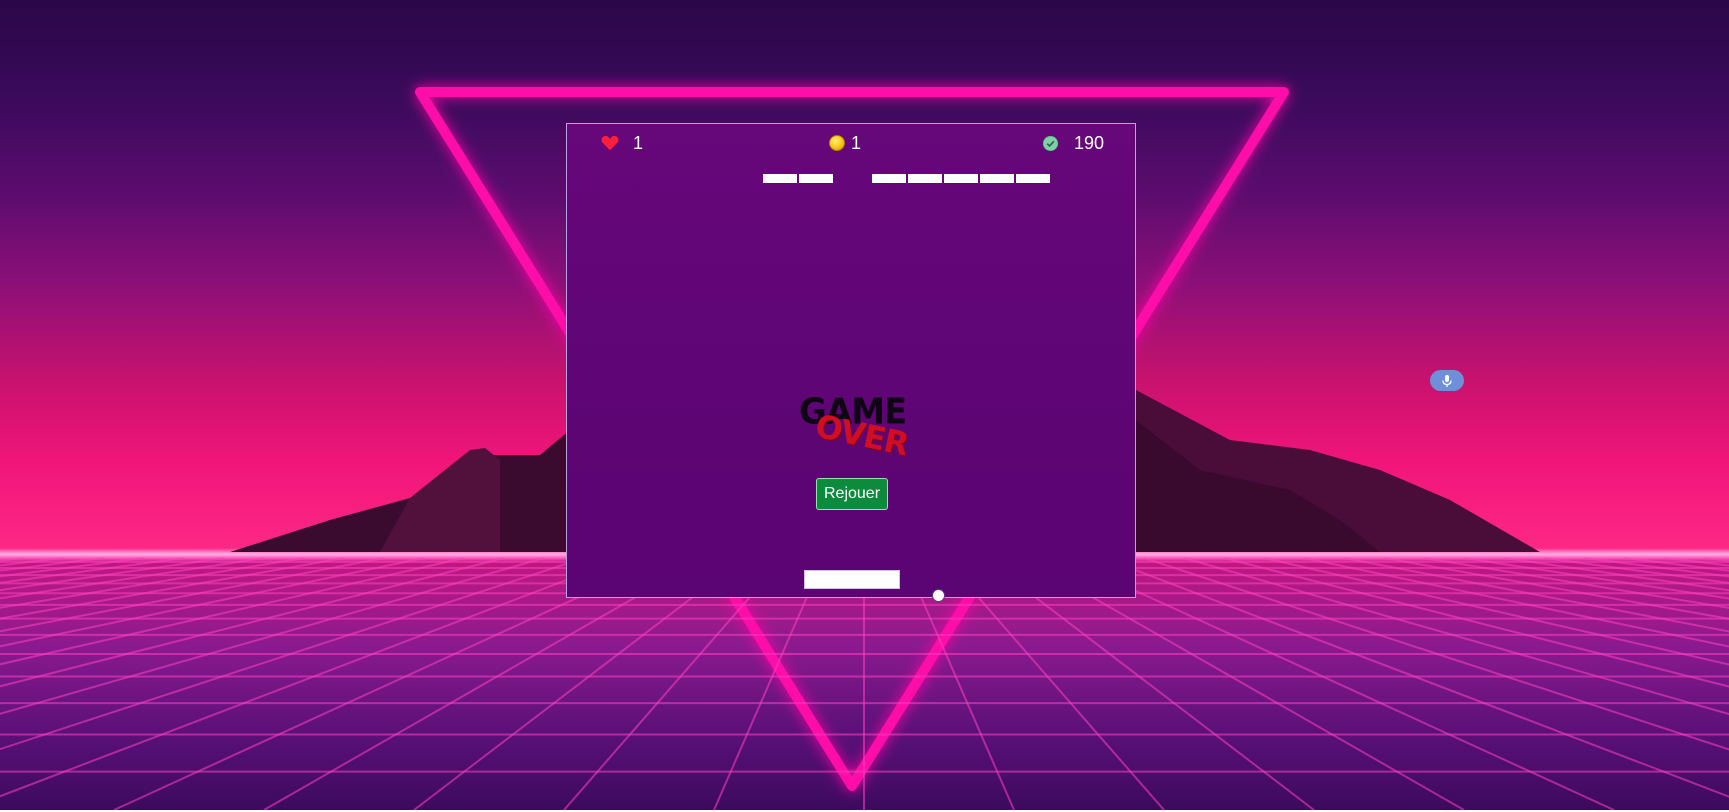 The height and width of the screenshot is (812, 1729). What do you see at coordinates (852, 494) in the screenshot?
I see `replay-button: Rejouer` at bounding box center [852, 494].